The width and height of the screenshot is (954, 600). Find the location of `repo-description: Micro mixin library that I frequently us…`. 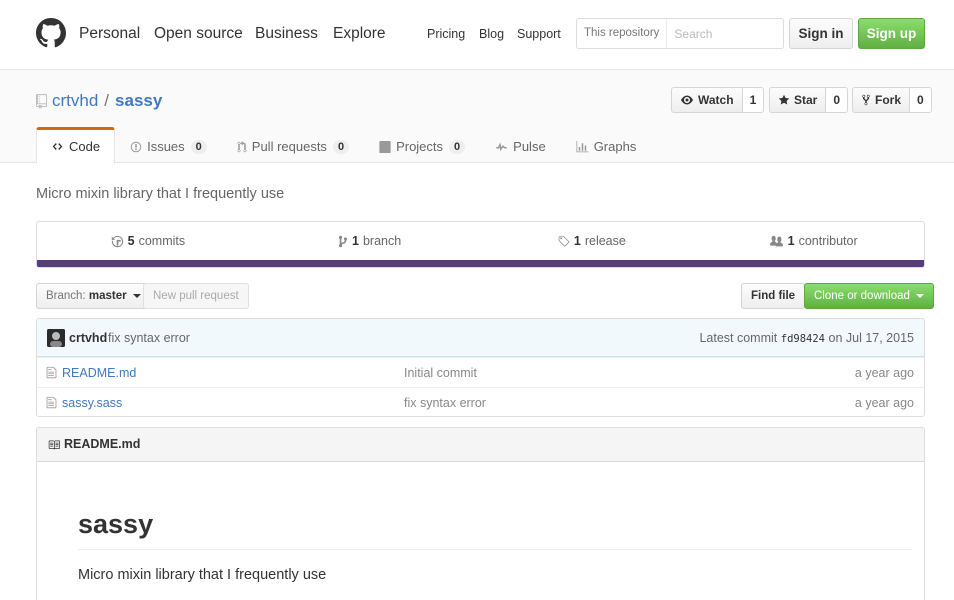

repo-description: Micro mixin library that I frequently us… is located at coordinates (160, 194).